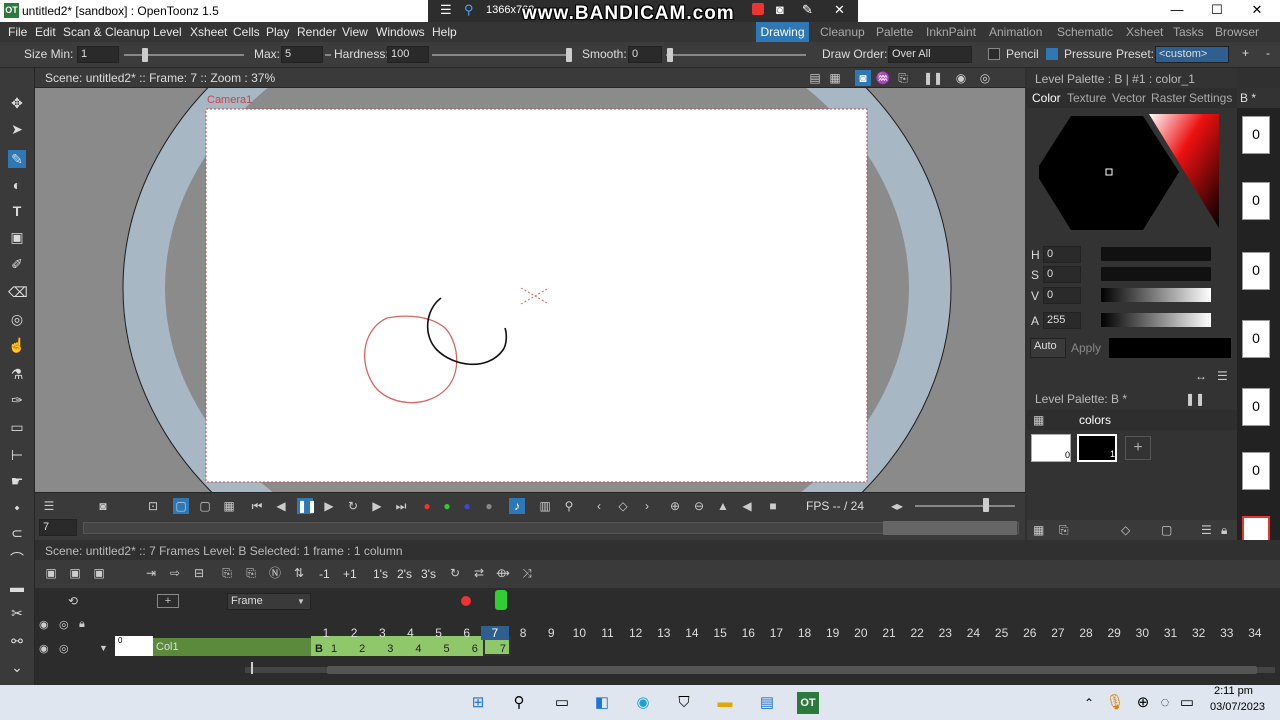 The image size is (1280, 720). Describe the element at coordinates (1257, 11) in the screenshot. I see `close-button: ✕` at that location.